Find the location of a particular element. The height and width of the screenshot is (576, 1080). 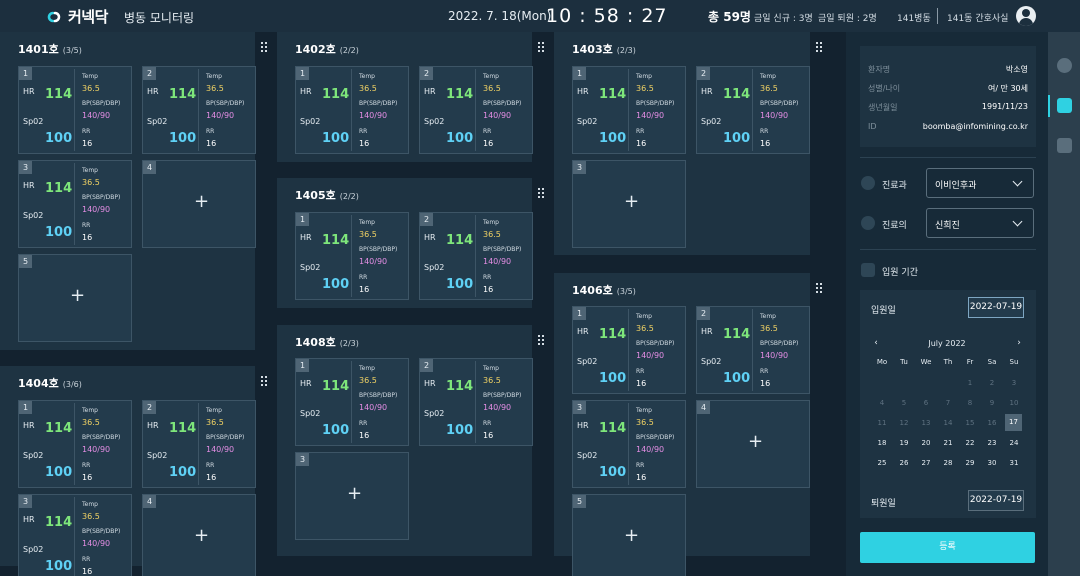

calendar-day: 29 is located at coordinates (970, 463).